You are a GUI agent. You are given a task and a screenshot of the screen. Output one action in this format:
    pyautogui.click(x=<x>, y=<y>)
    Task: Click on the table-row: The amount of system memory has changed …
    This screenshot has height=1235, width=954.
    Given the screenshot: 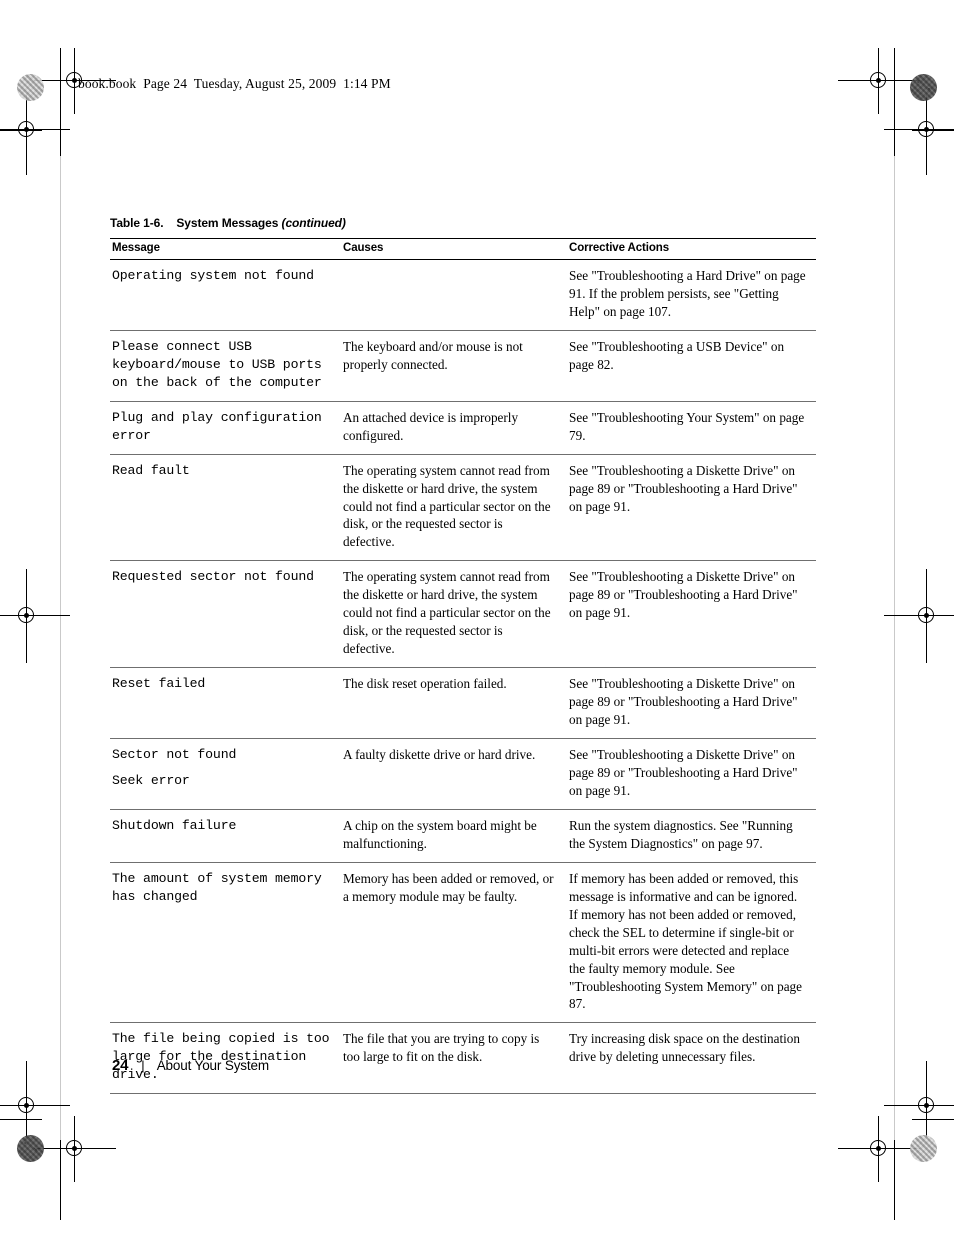 What is the action you would take?
    pyautogui.click(x=463, y=943)
    